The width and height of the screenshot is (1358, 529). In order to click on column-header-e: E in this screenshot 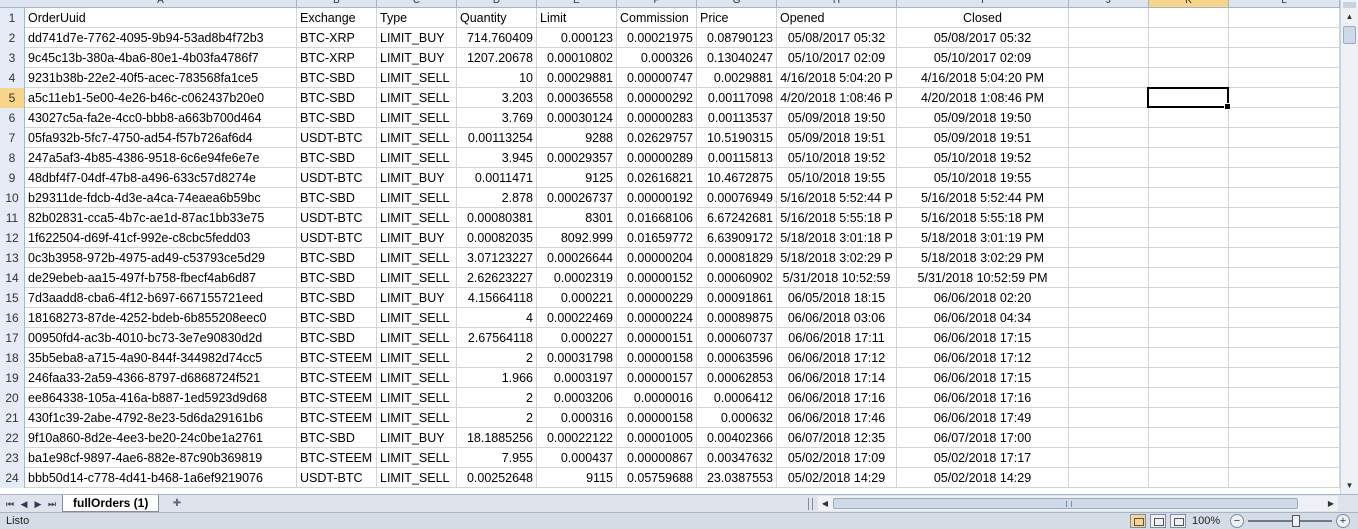, I will do `click(577, 3)`.